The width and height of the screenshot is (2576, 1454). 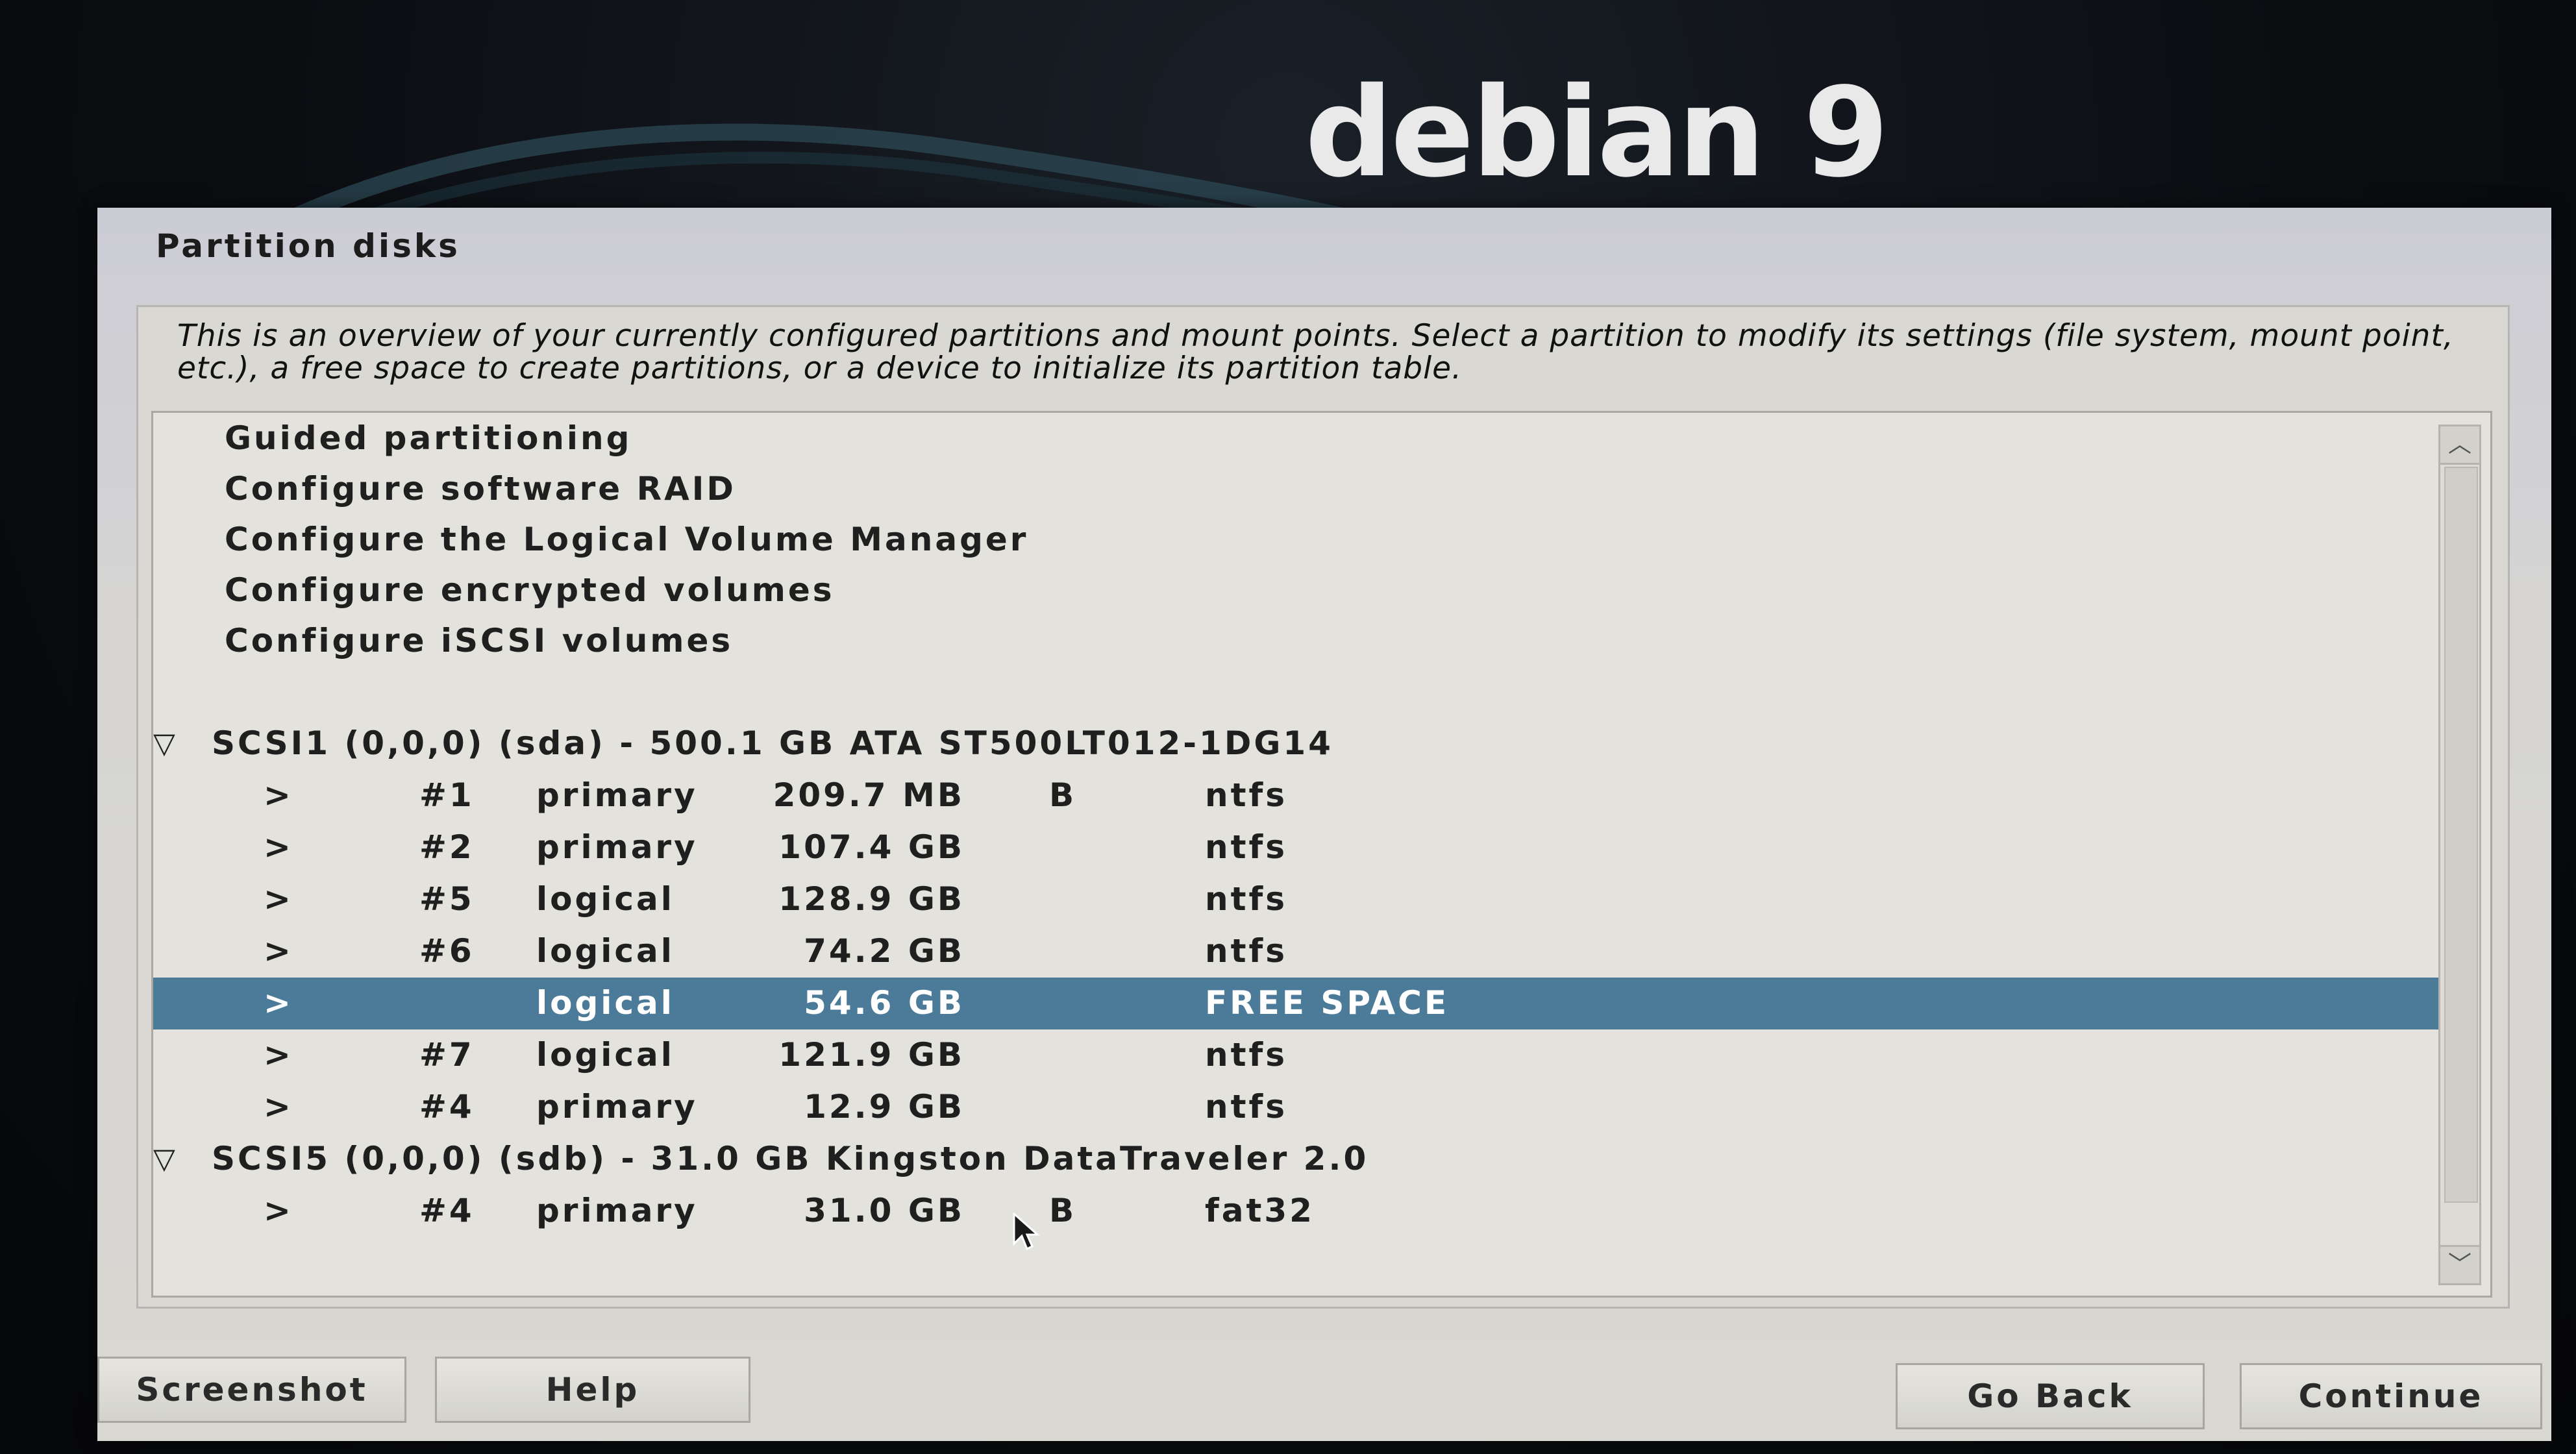 I want to click on partition-number: #1, so click(x=447, y=795).